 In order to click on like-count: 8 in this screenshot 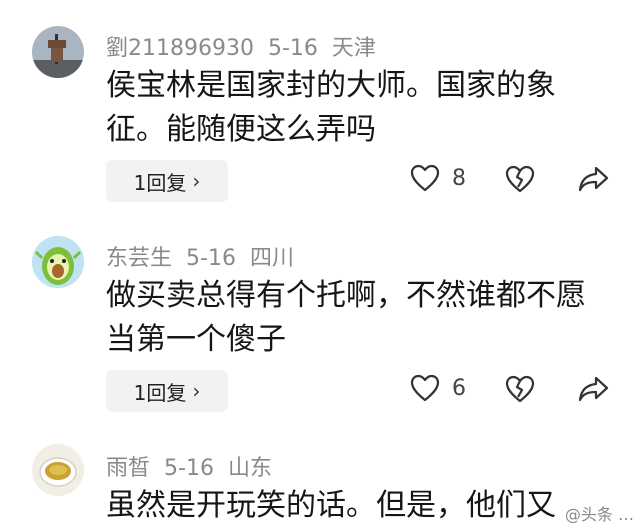, I will do `click(459, 178)`.